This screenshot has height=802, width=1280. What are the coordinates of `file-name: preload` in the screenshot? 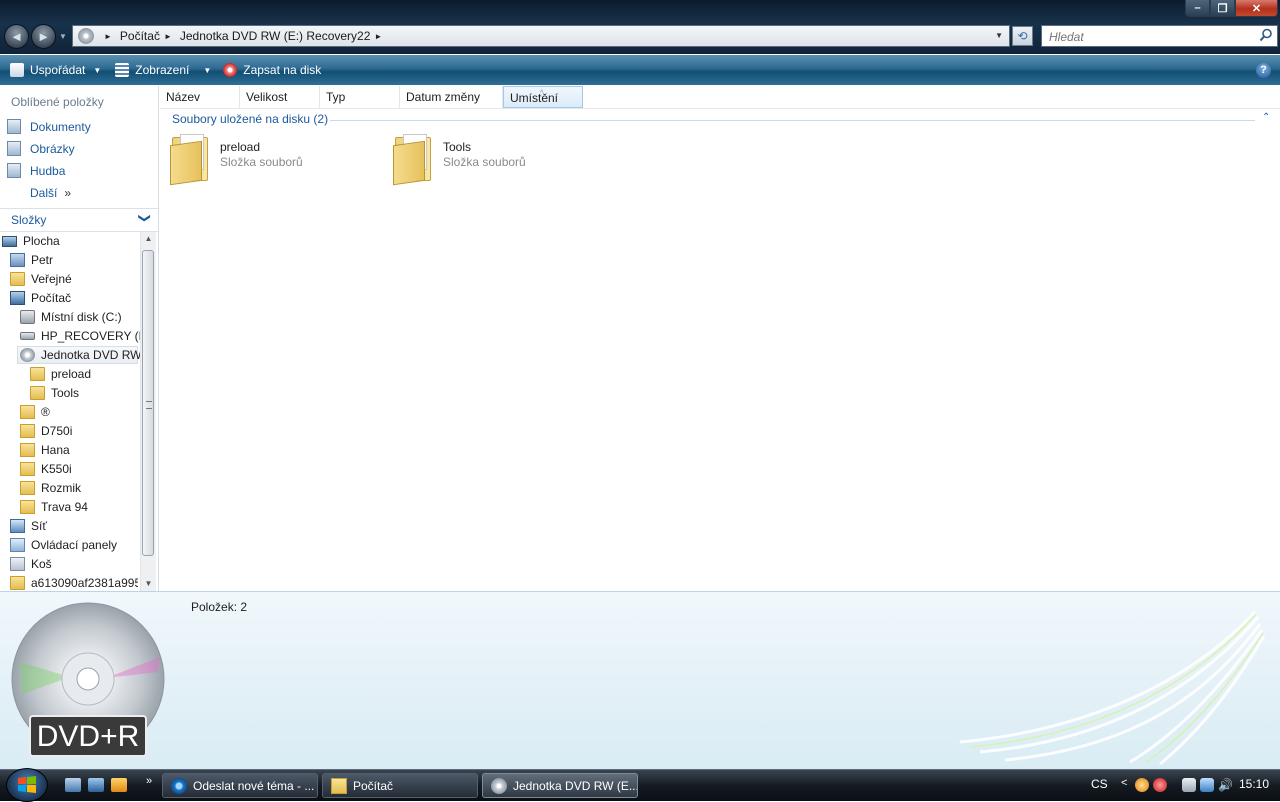 It's located at (240, 147).